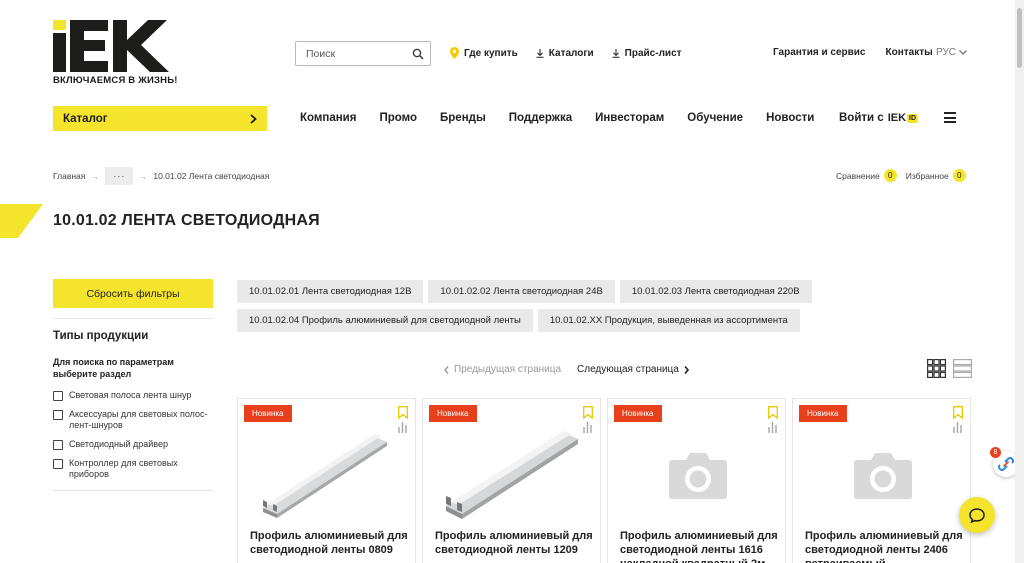 This screenshot has height=563, width=1024. Describe the element at coordinates (995, 452) in the screenshot. I see `notification-count-badge: 8` at that location.